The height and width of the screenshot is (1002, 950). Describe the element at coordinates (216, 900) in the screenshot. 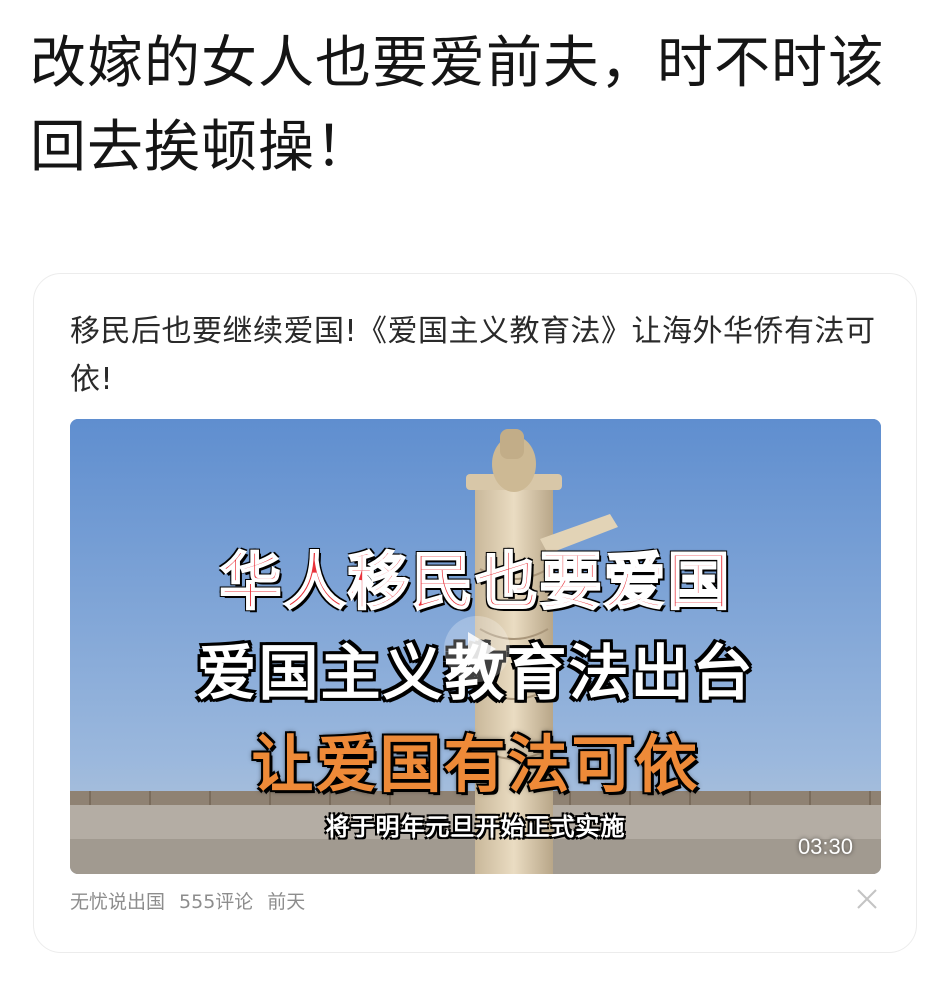

I see `comment-count: 555评论` at that location.